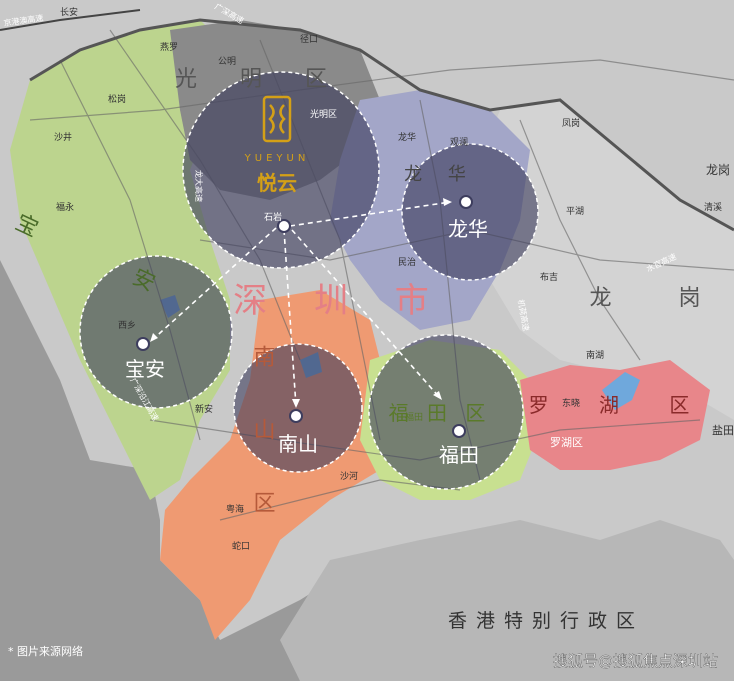 Image resolution: width=734 pixels, height=681 pixels. What do you see at coordinates (459, 455) in the screenshot?
I see `hub-label-futian: 福田` at bounding box center [459, 455].